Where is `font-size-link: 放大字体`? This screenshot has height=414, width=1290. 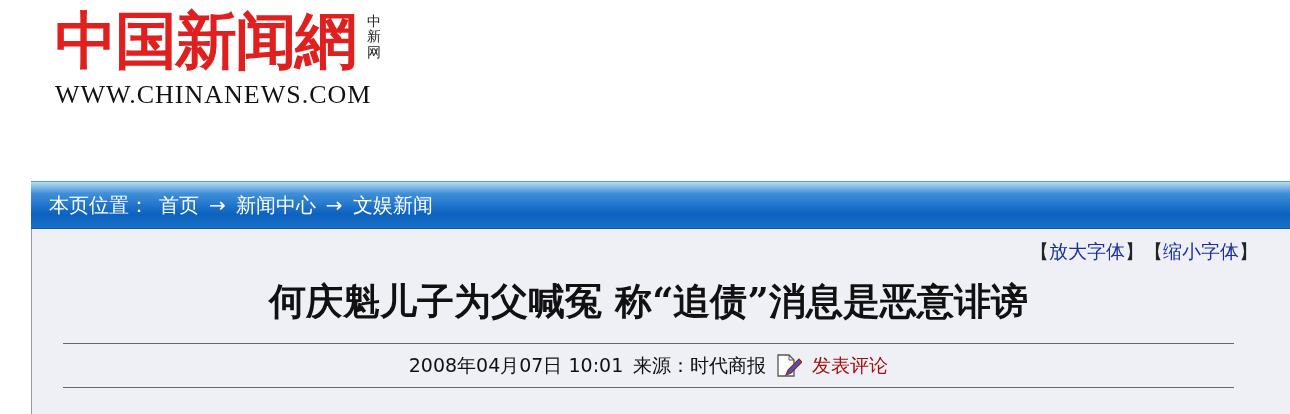 font-size-link: 放大字体 is located at coordinates (1087, 251).